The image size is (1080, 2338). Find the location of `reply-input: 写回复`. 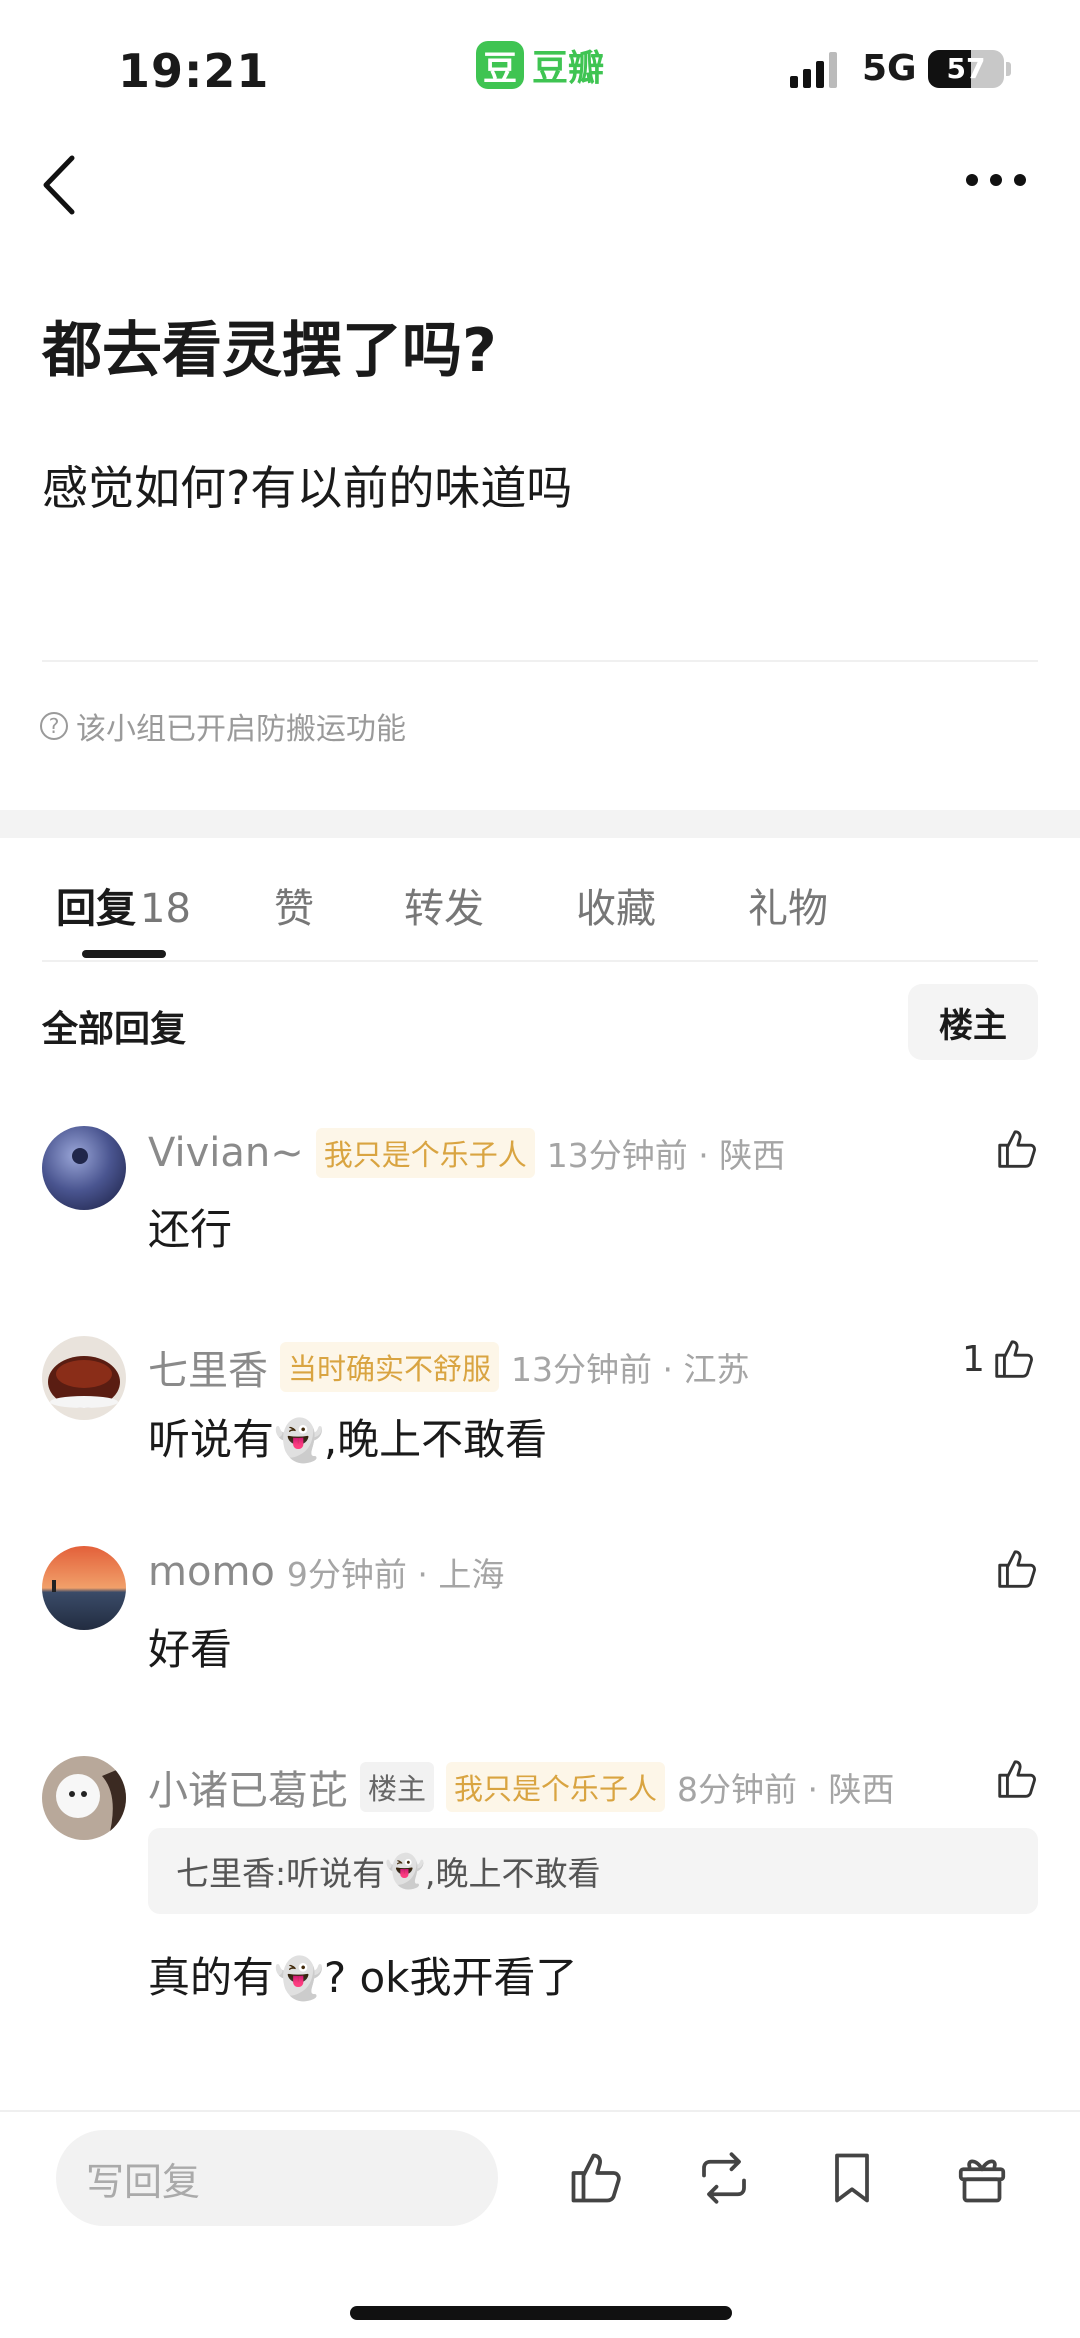

reply-input: 写回复 is located at coordinates (277, 2178).